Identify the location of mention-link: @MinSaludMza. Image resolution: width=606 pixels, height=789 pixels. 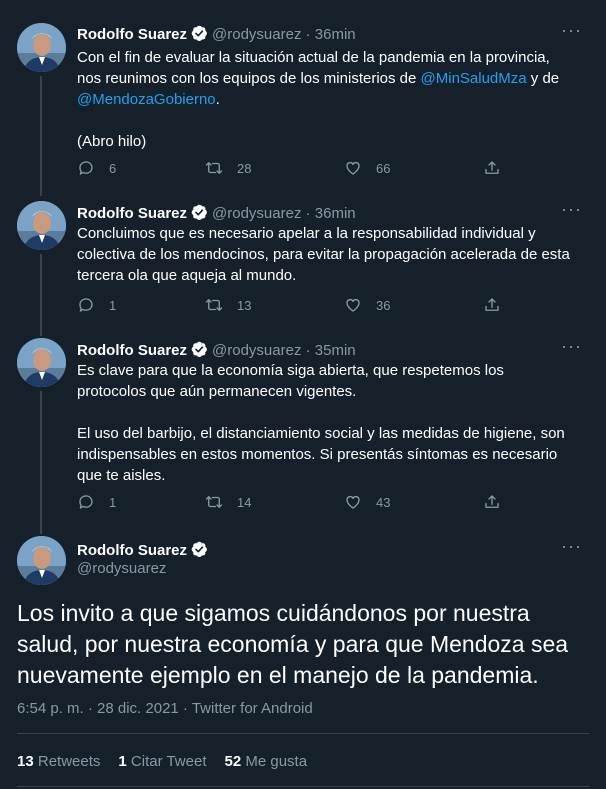
(474, 78).